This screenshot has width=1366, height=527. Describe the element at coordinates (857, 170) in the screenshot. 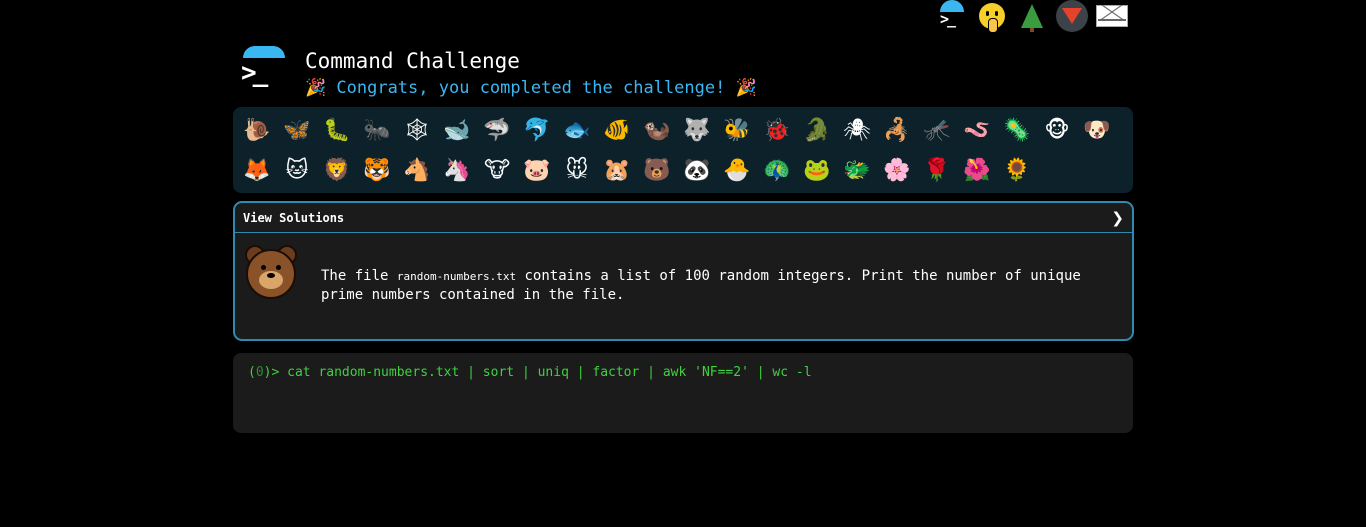

I see `animal-badge-icon: 🐲` at that location.